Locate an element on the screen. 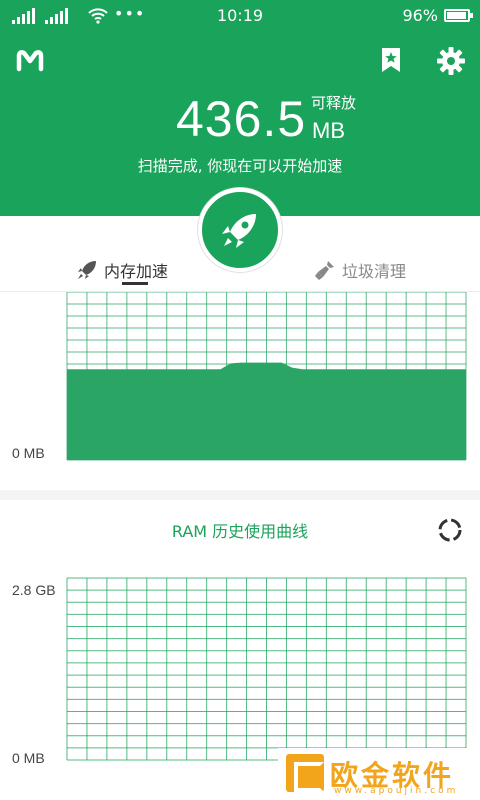 The width and height of the screenshot is (480, 800). free-memory-unit: MB is located at coordinates (328, 130).